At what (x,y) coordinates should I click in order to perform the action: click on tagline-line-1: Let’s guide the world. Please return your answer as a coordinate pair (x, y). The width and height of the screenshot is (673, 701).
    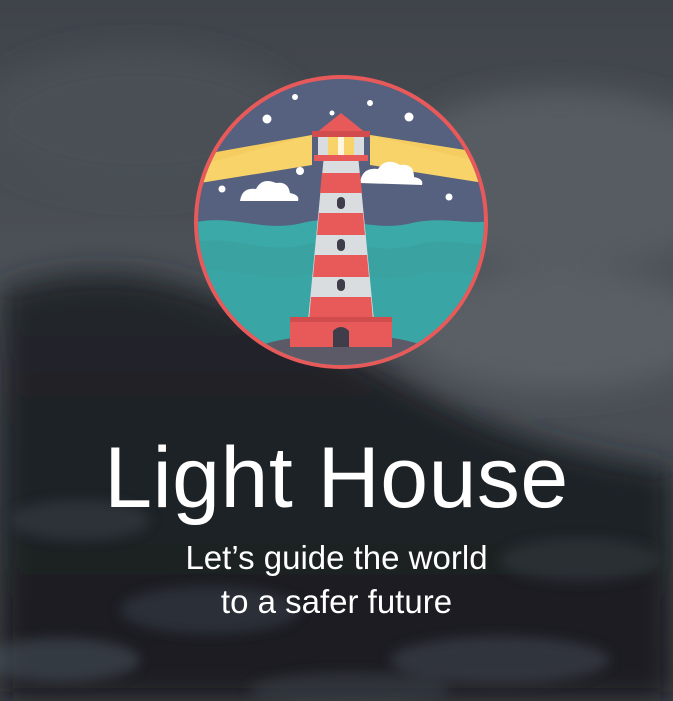
    Looking at the image, I should click on (336, 557).